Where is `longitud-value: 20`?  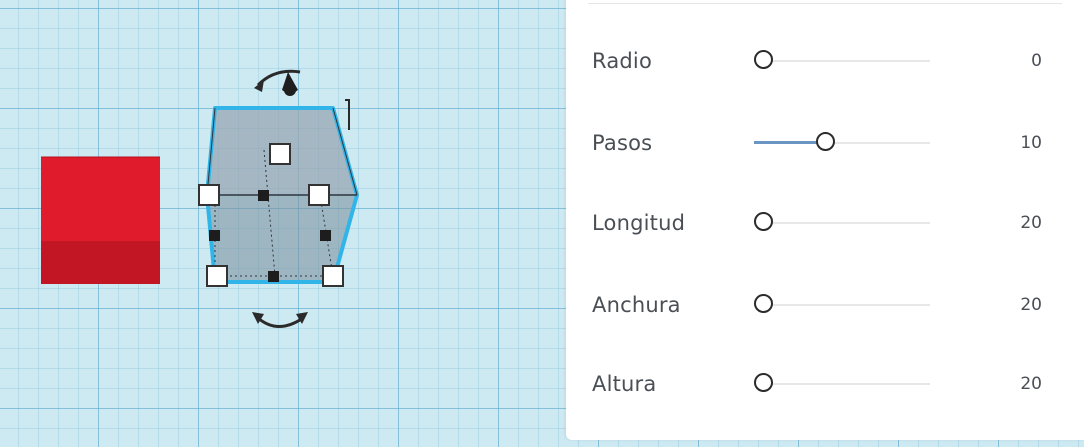 longitud-value: 20 is located at coordinates (1031, 223).